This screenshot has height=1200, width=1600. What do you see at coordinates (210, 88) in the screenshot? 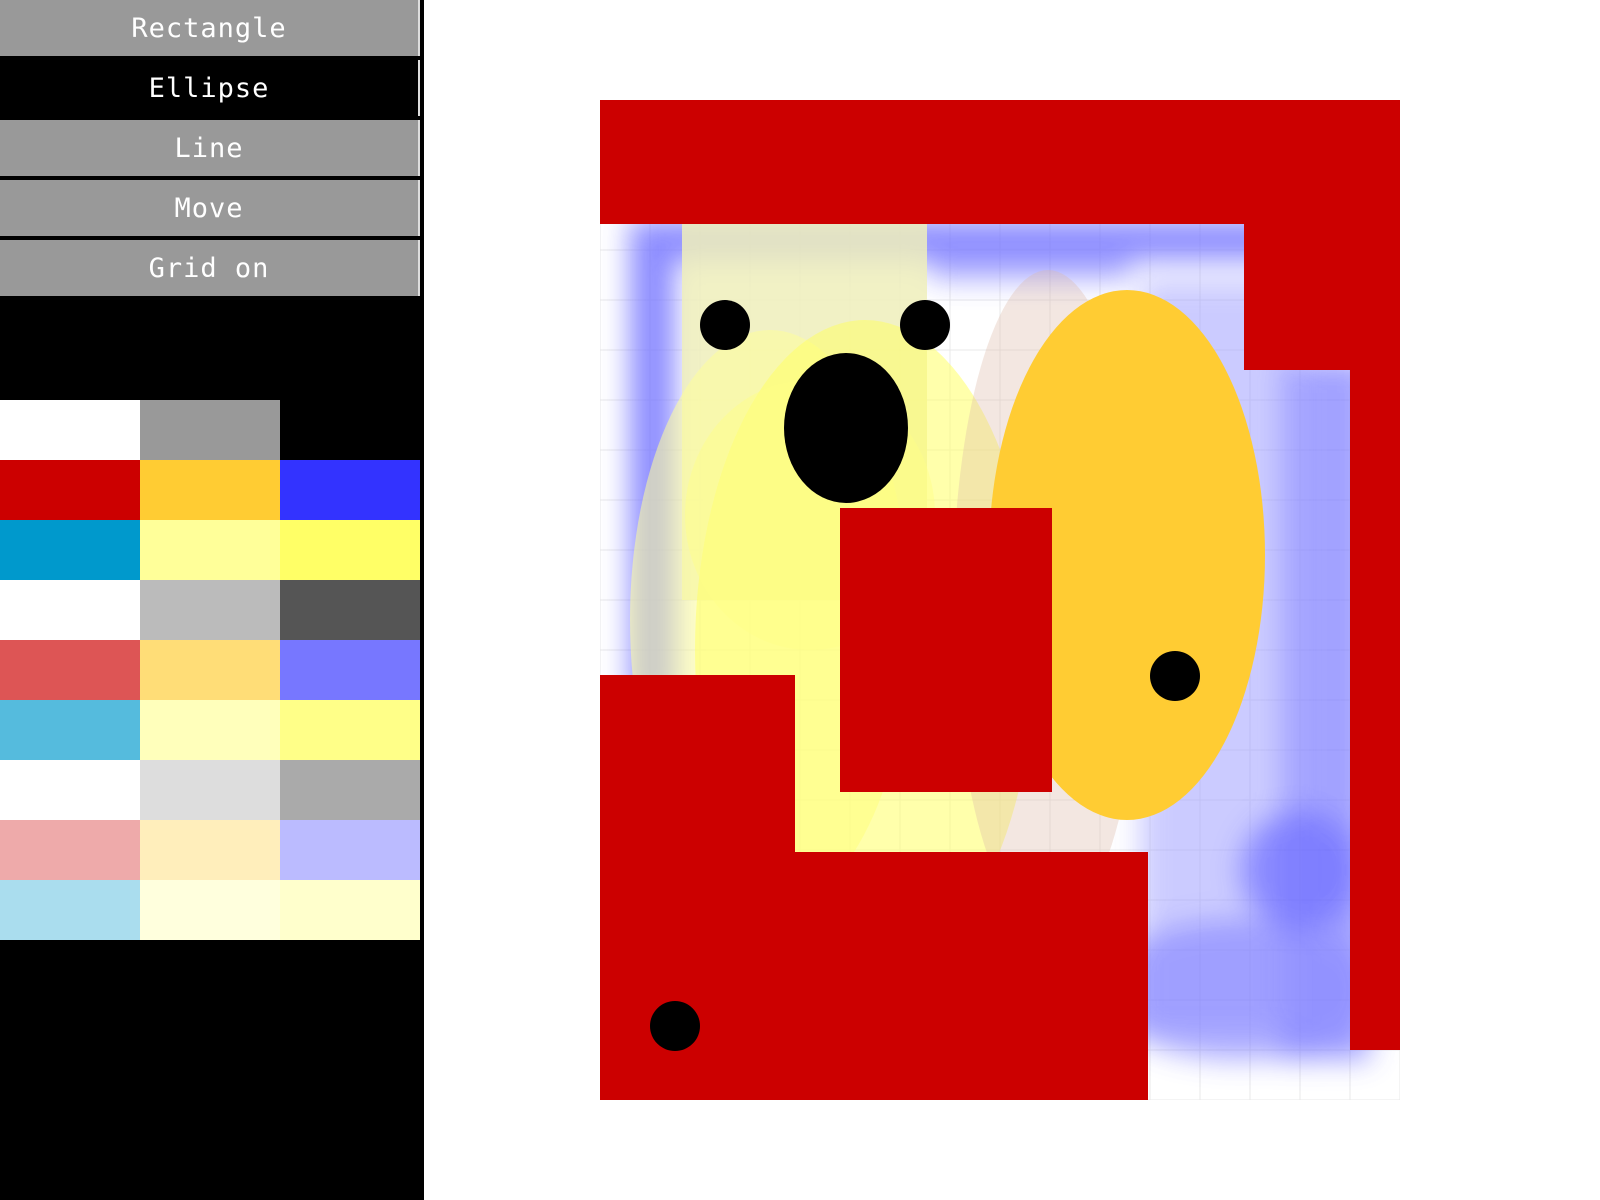
I see `ellipse-tool-button: Ellipse` at bounding box center [210, 88].